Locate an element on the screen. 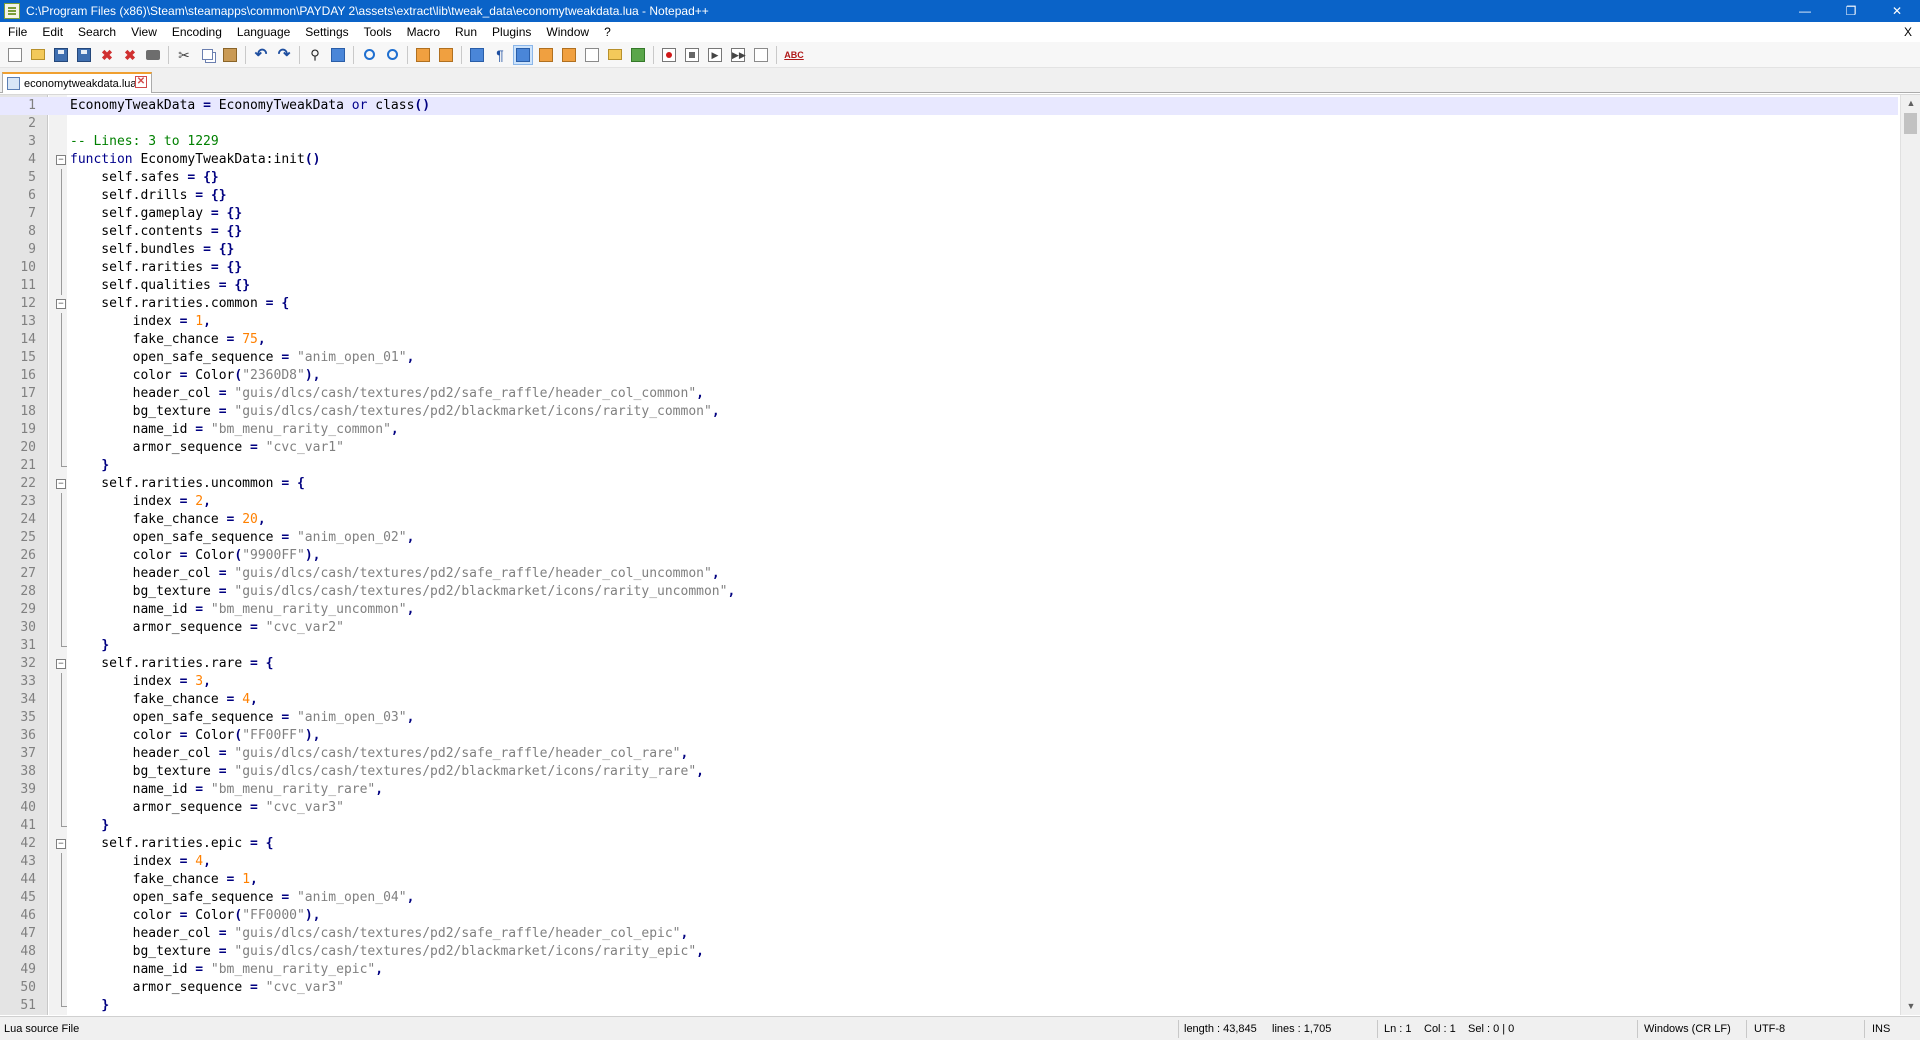  menu-tools: Tools is located at coordinates (377, 32).